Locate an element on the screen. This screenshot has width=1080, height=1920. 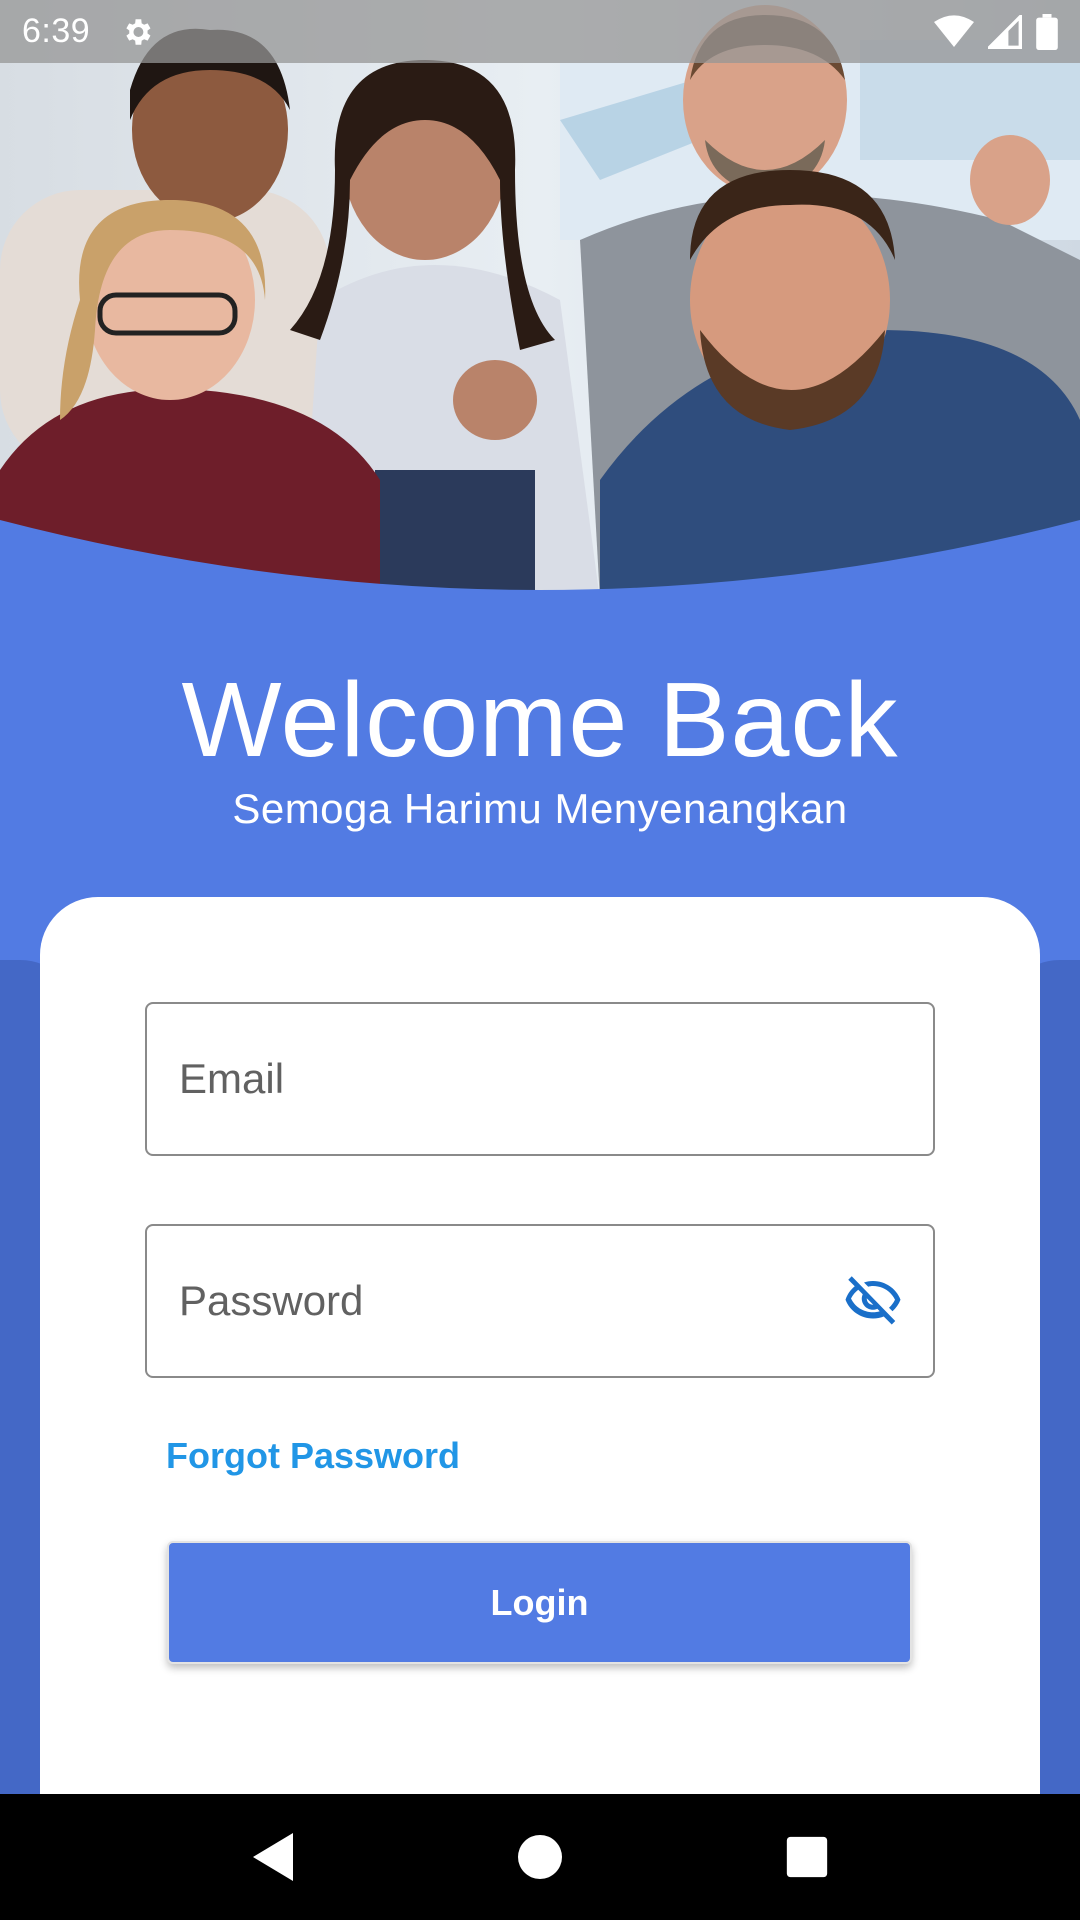
forgot-password-link: Forgot Password is located at coordinates (313, 1456).